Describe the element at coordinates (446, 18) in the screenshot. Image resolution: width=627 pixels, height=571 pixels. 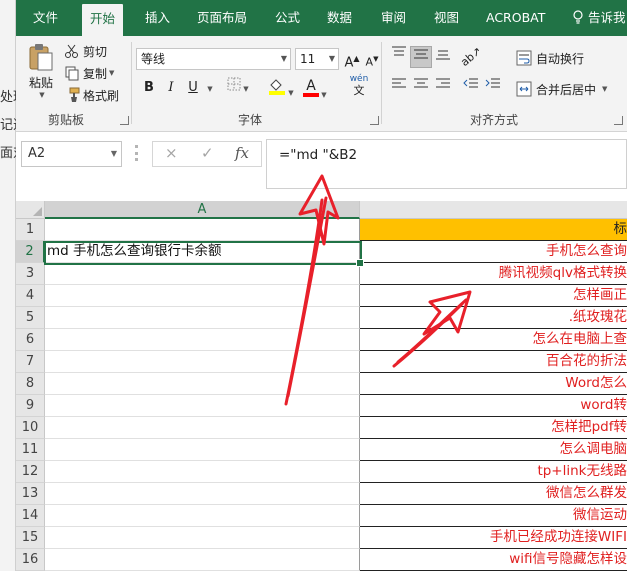
I see `tab-view: 视图` at that location.